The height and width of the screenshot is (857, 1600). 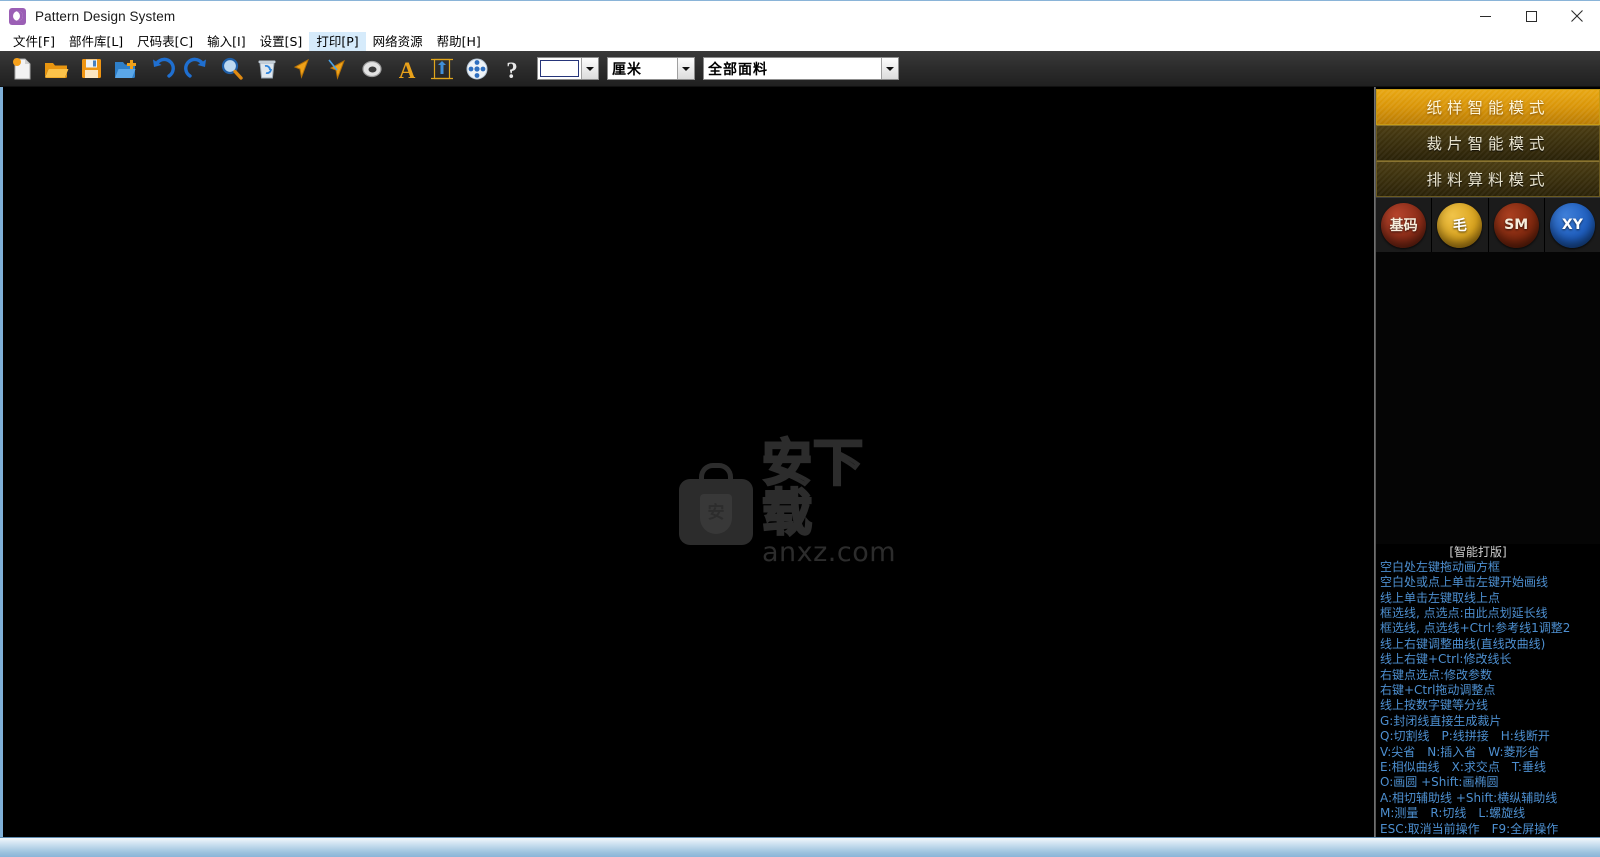 What do you see at coordinates (91, 69) in the screenshot?
I see `save-icon` at bounding box center [91, 69].